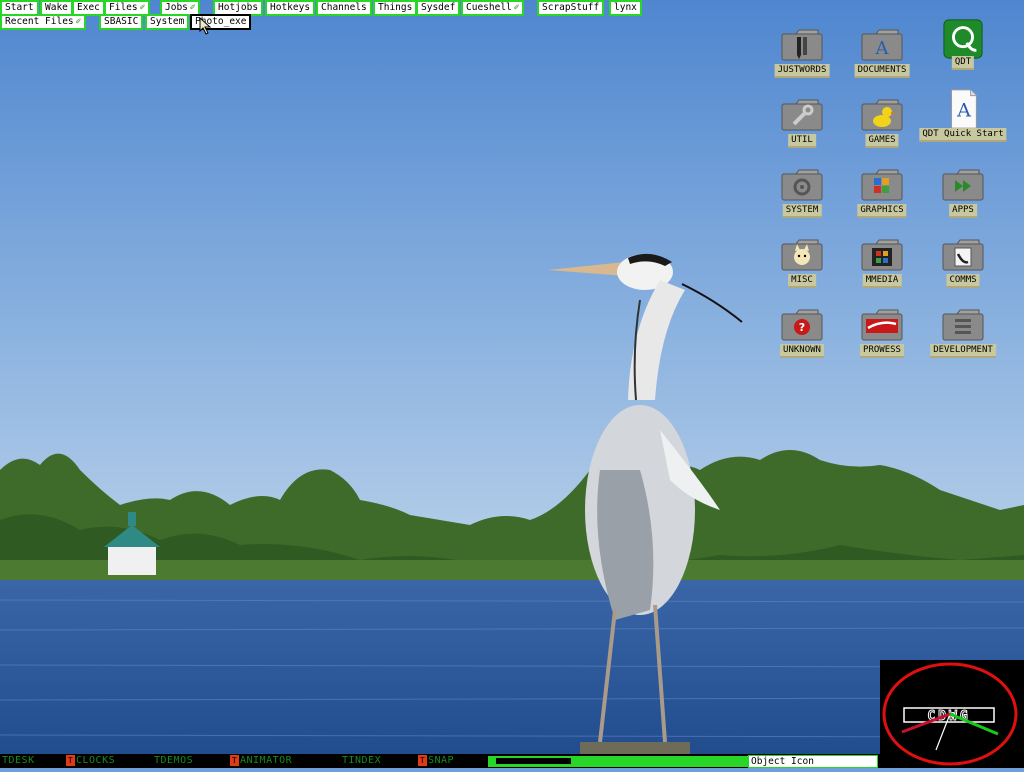  What do you see at coordinates (963, 351) in the screenshot?
I see `desktop-icon-label: DEVELOPMENT` at bounding box center [963, 351].